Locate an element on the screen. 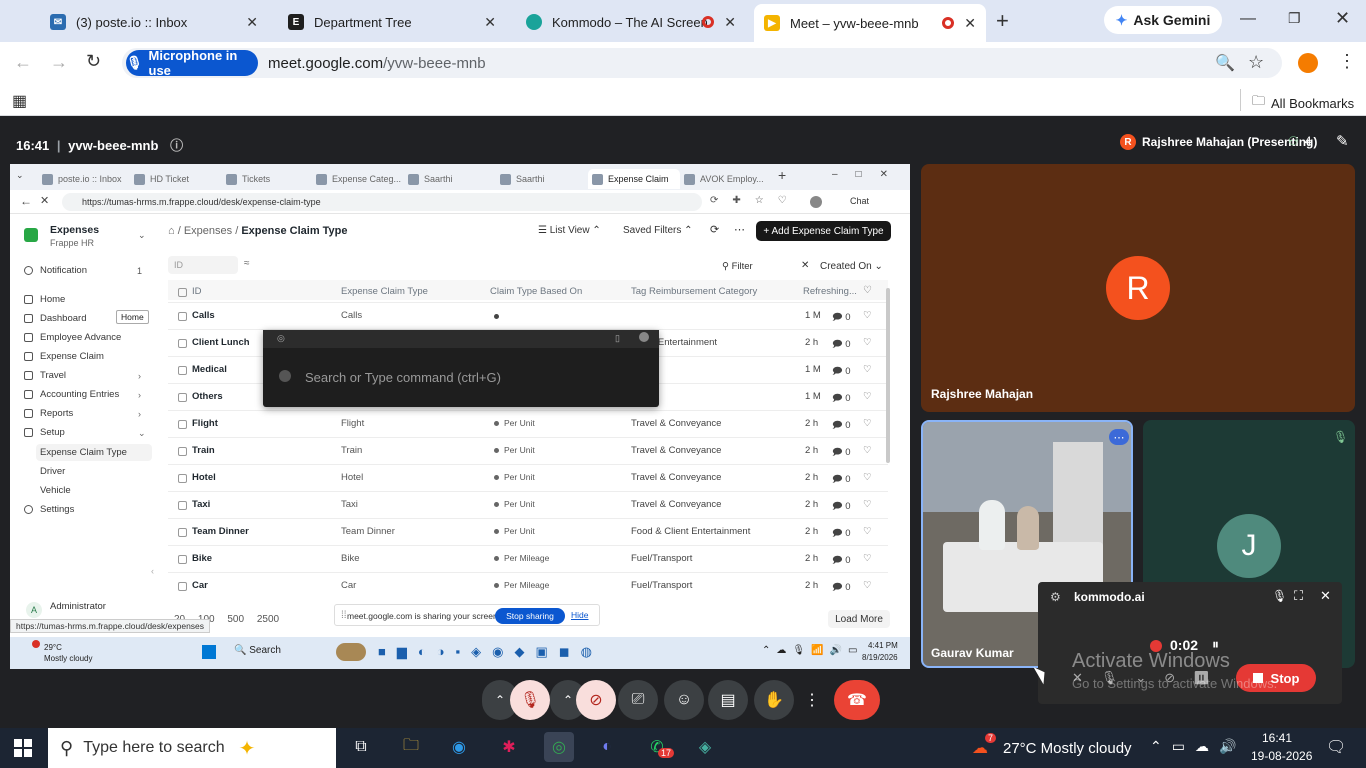 Image resolution: width=1366 pixels, height=768 pixels. new-tab-button: + is located at coordinates (1002, 21).